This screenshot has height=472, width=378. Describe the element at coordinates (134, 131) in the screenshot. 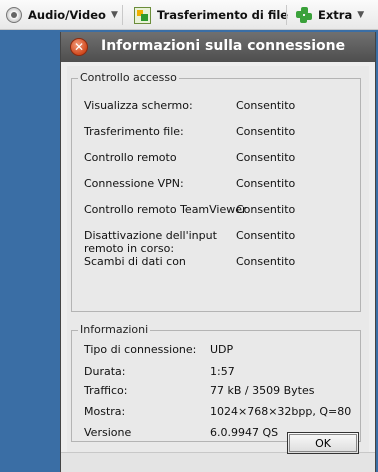

I see `access-label-file-transfer: Trasferimento file:` at that location.